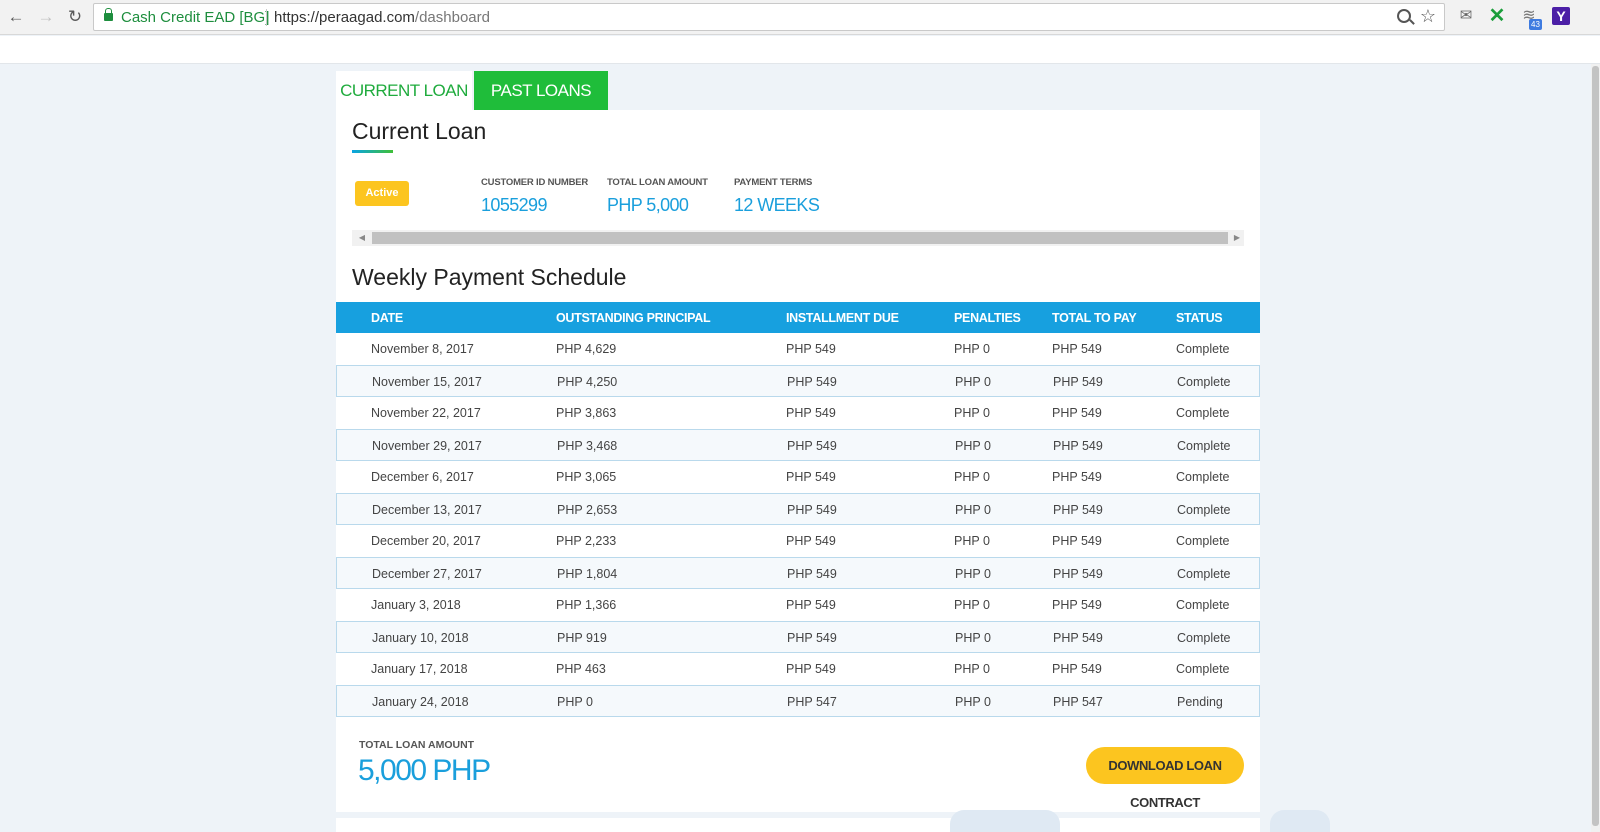  What do you see at coordinates (266, 17) in the screenshot?
I see `address-divider` at bounding box center [266, 17].